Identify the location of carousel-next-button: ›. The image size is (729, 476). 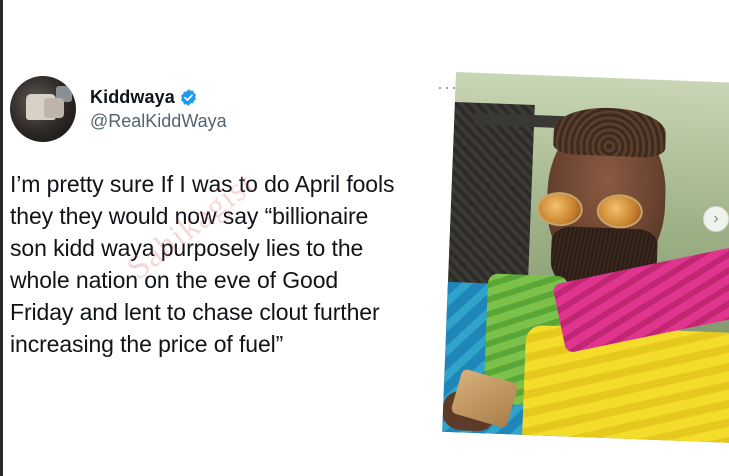
(716, 219).